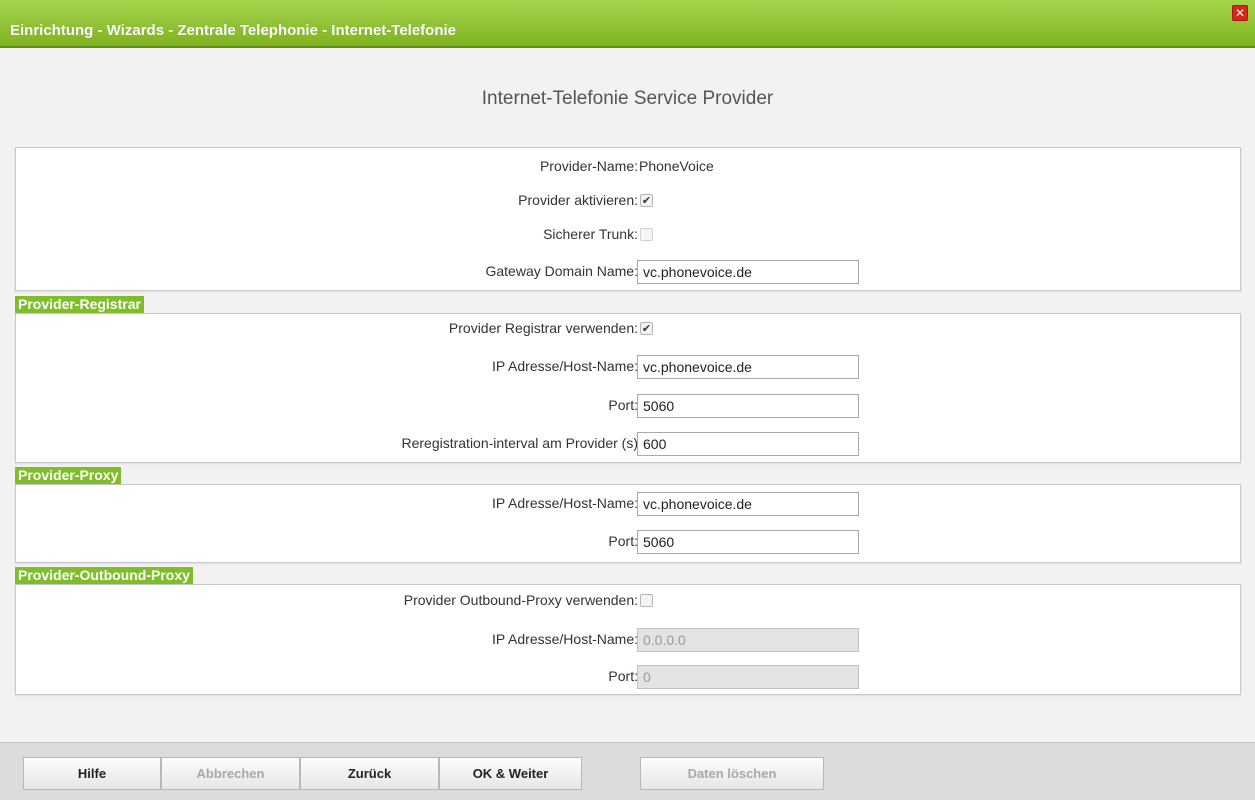 Image resolution: width=1255 pixels, height=800 pixels. What do you see at coordinates (623, 405) in the screenshot?
I see `registrar-port-label: Port:` at bounding box center [623, 405].